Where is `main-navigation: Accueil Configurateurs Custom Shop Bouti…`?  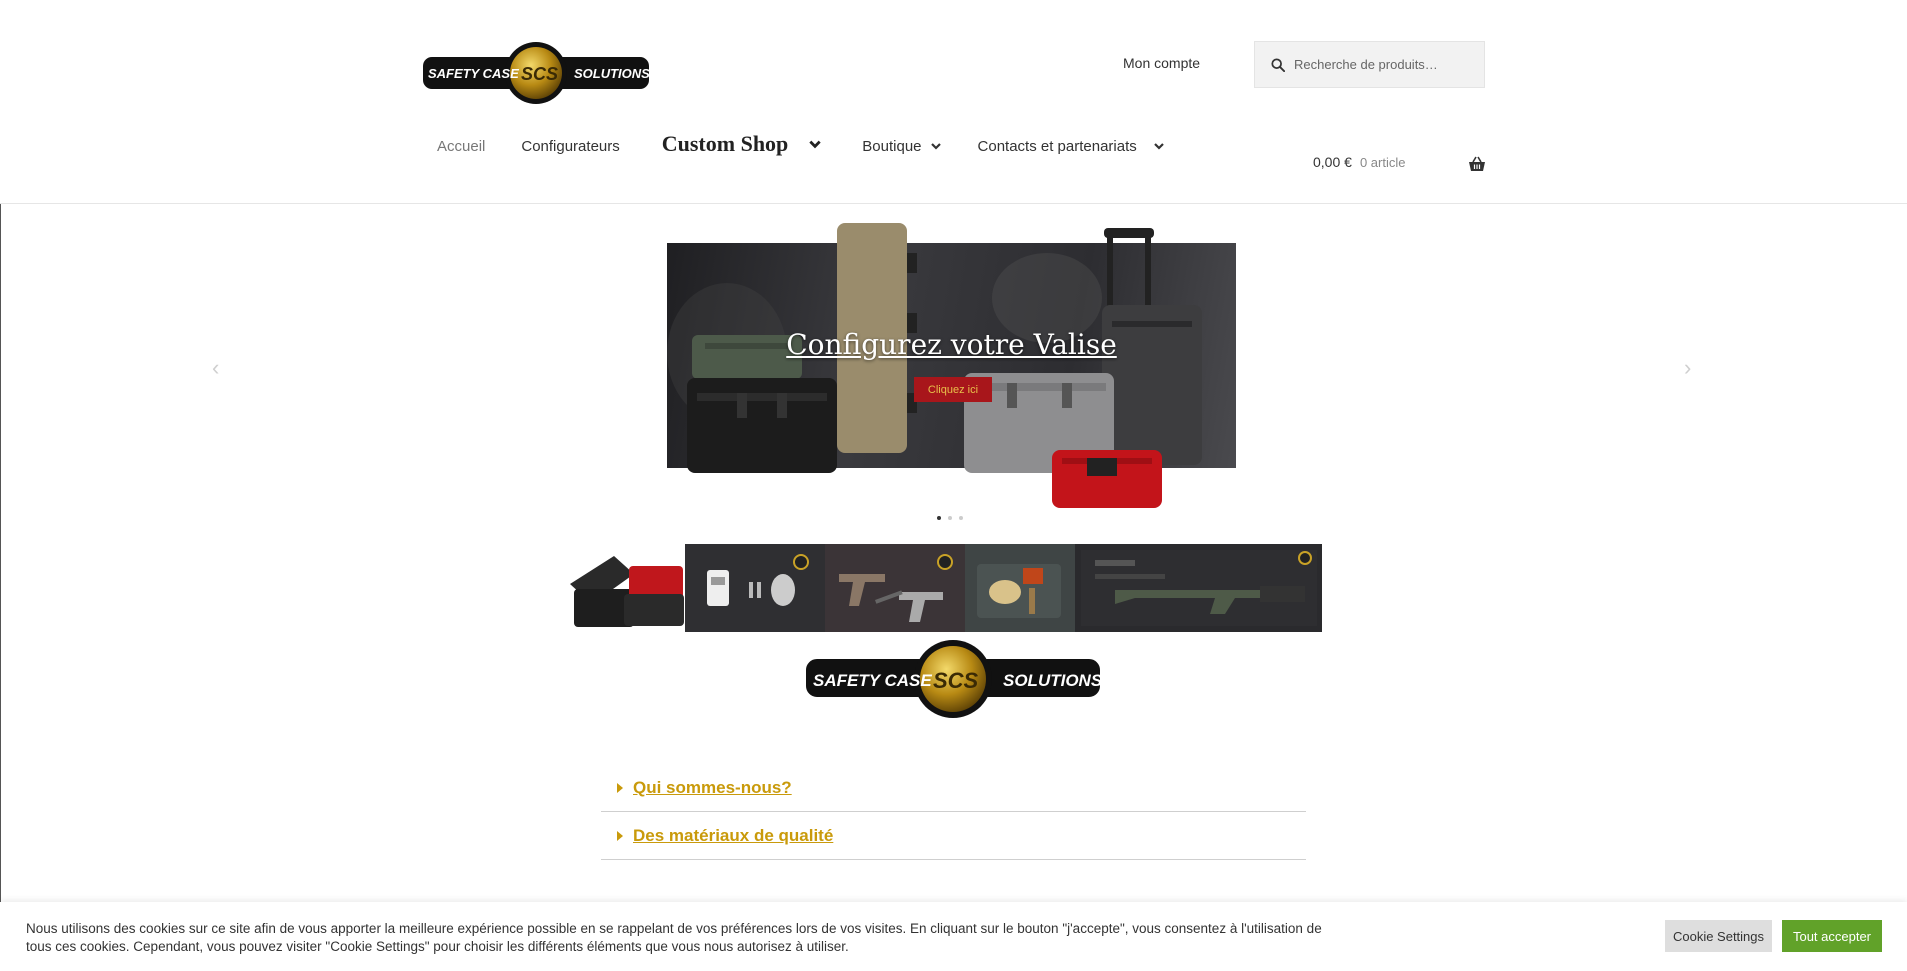 main-navigation: Accueil Configurateurs Custom Shop Bouti… is located at coordinates (813, 146).